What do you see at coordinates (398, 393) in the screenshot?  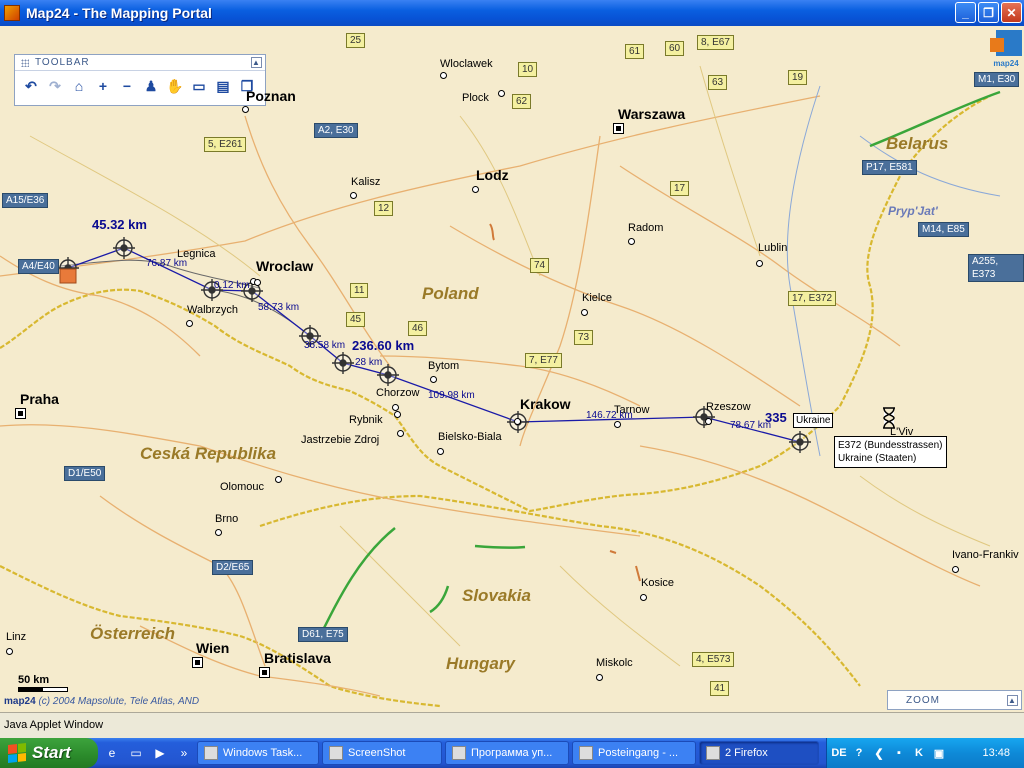 I see `city-label-chorzow: Chorzow` at bounding box center [398, 393].